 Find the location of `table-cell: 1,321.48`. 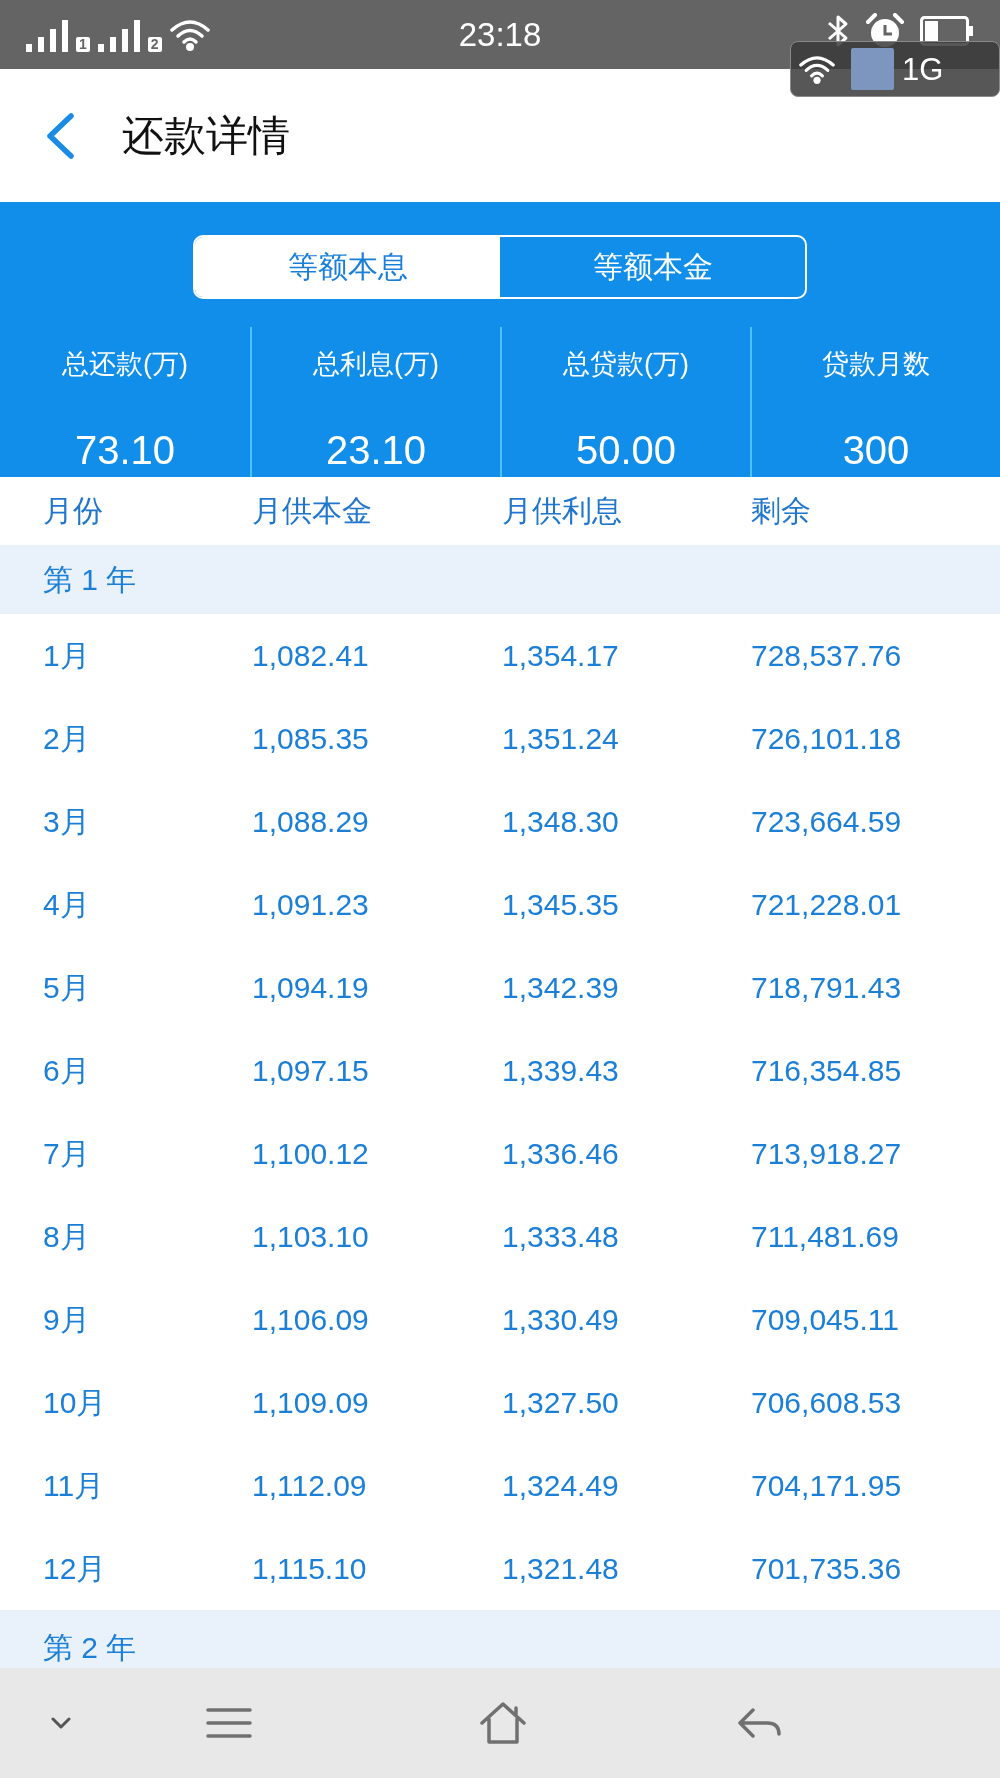

table-cell: 1,321.48 is located at coordinates (560, 1568).